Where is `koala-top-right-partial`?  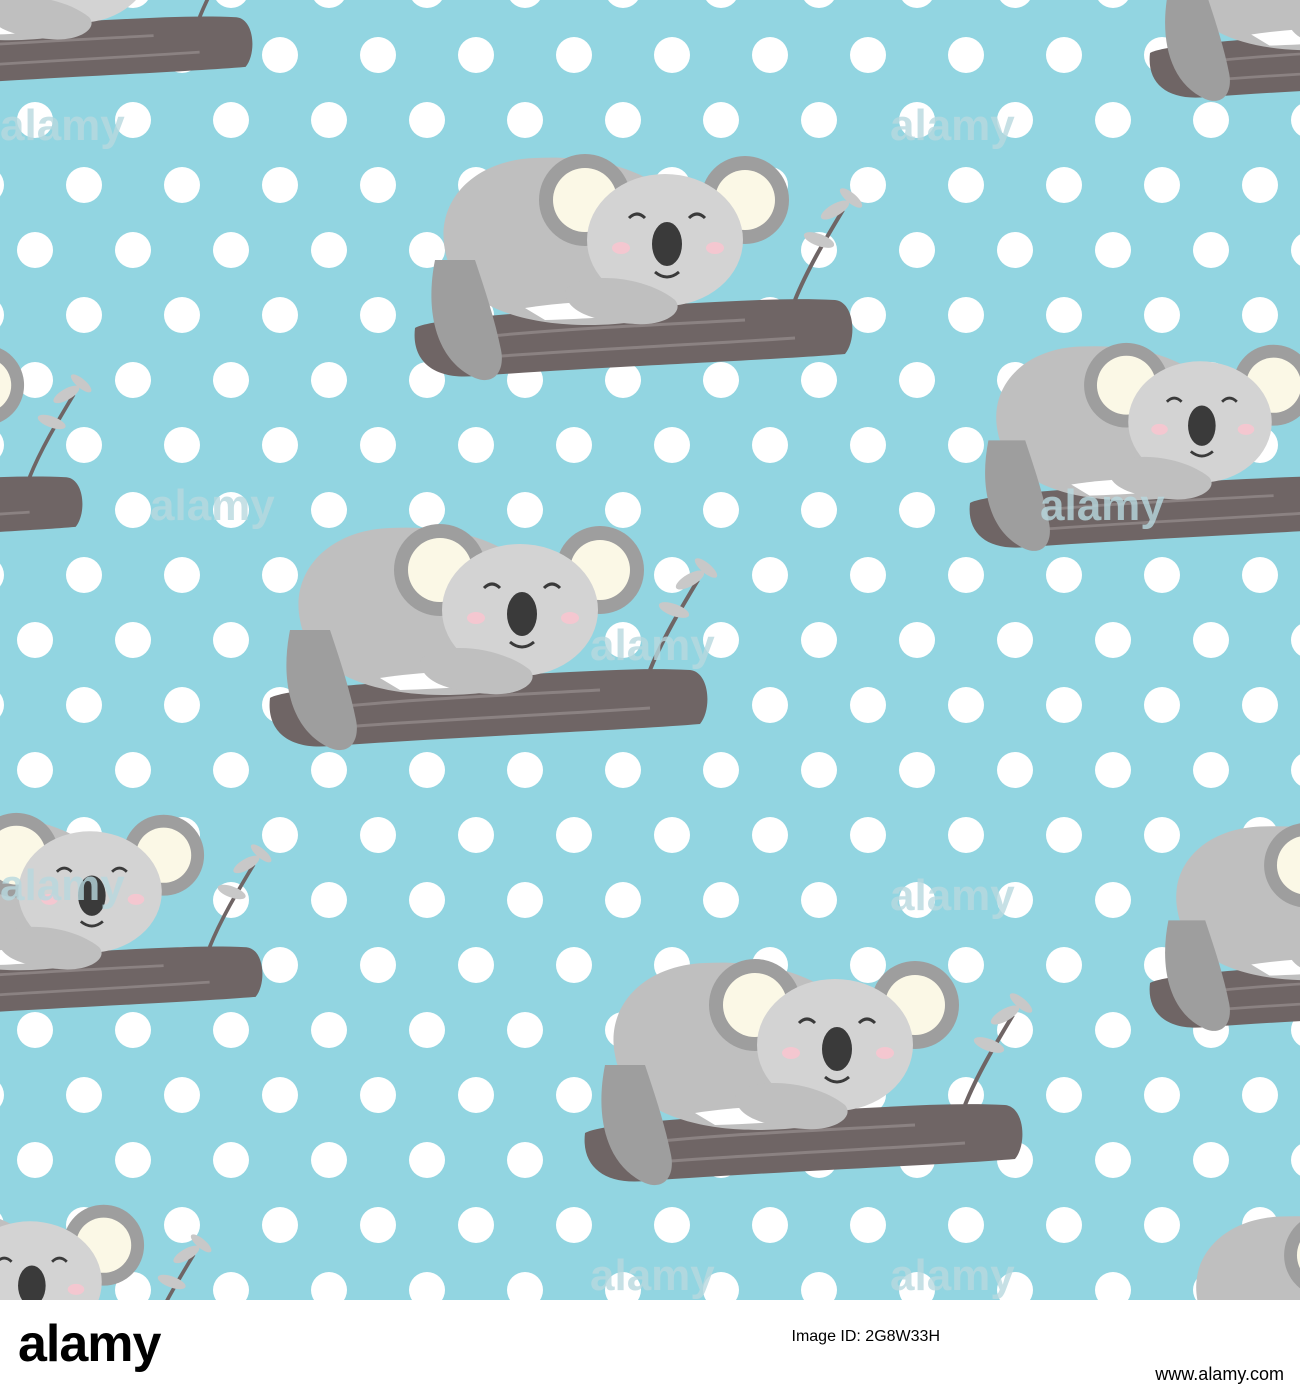 koala-top-right-partial is located at coordinates (1223, 51).